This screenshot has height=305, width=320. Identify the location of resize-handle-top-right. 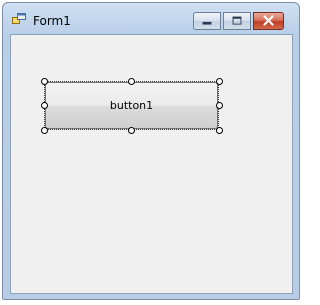
(219, 81).